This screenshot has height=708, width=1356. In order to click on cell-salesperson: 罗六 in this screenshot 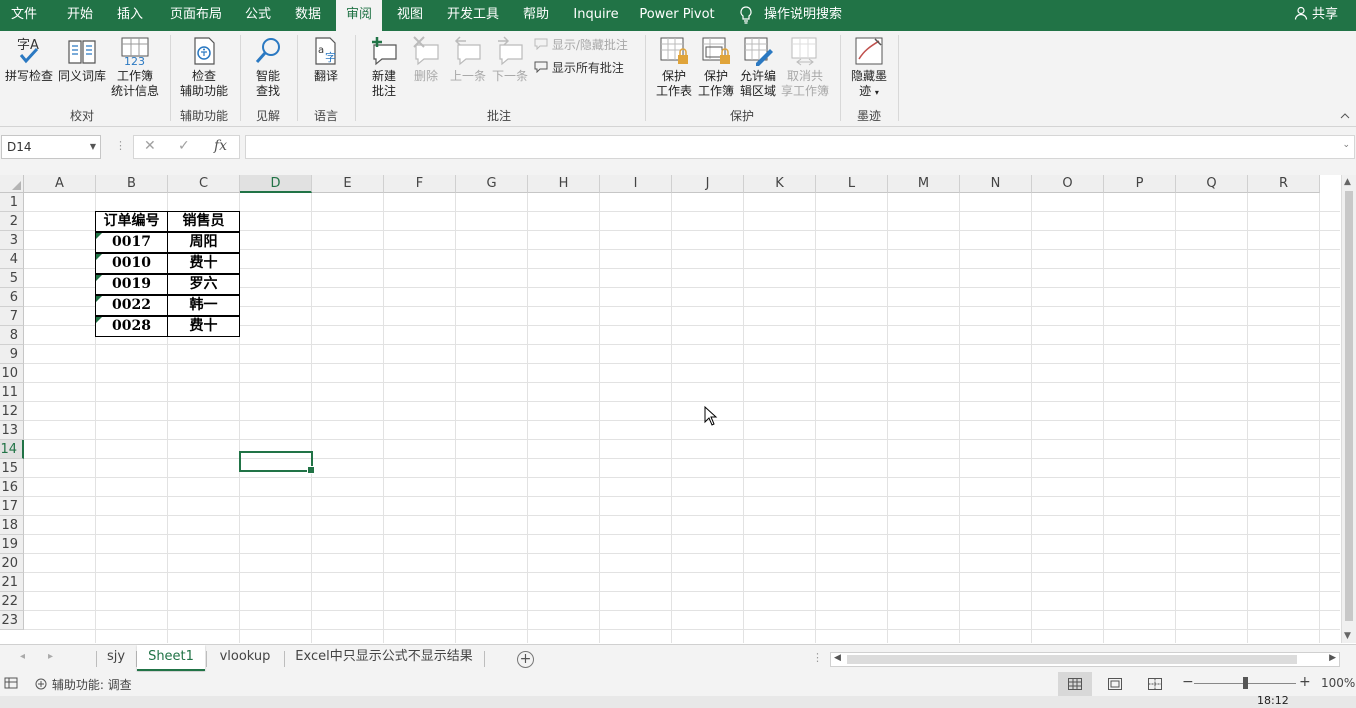, I will do `click(203, 284)`.